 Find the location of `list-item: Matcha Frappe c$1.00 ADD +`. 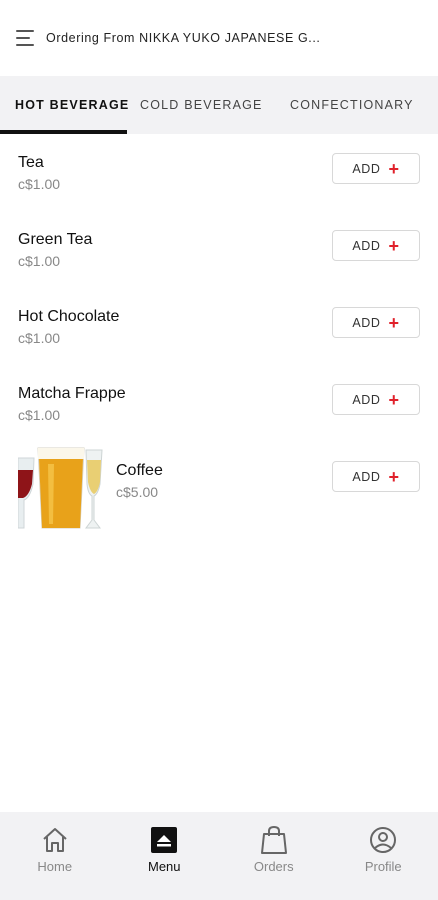

list-item: Matcha Frappe c$1.00 ADD + is located at coordinates (219, 403).